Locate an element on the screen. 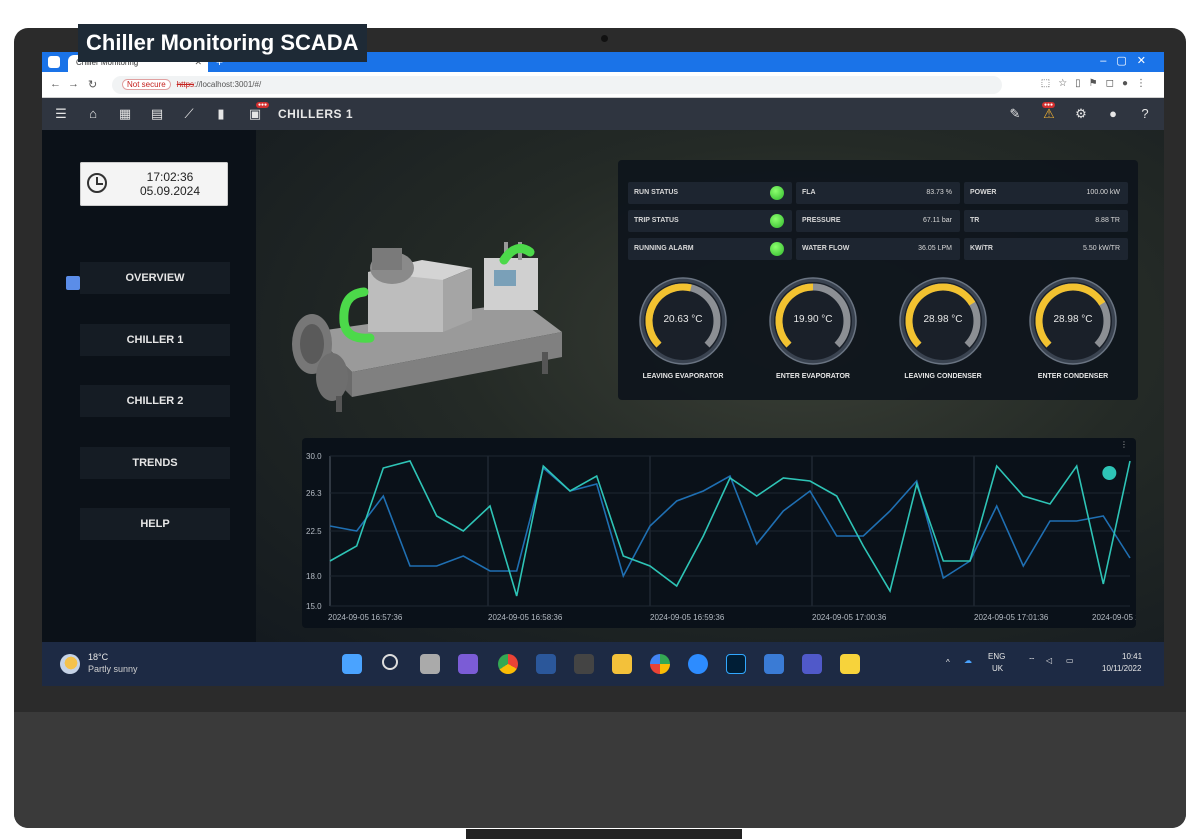 This screenshot has height=839, width=1200. sidebar-item-help: HELP is located at coordinates (155, 524).